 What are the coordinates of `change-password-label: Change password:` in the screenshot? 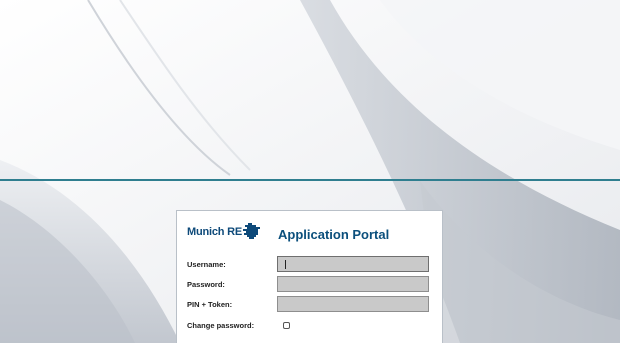 It's located at (221, 325).